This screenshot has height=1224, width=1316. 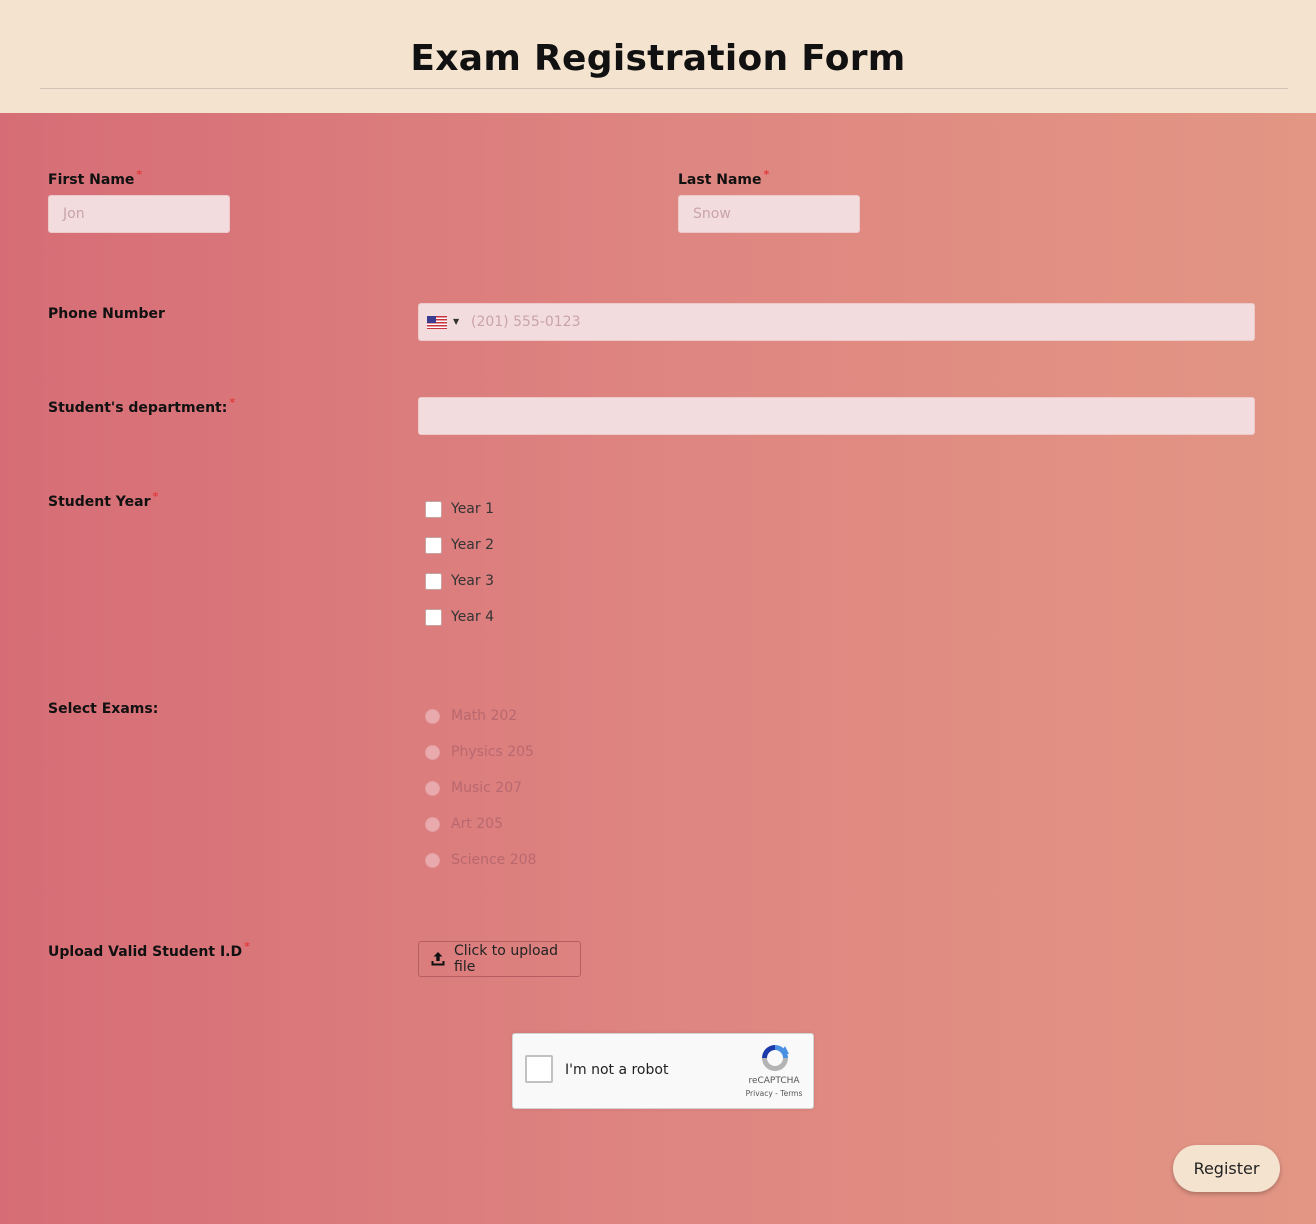 I want to click on department-field, so click(x=836, y=416).